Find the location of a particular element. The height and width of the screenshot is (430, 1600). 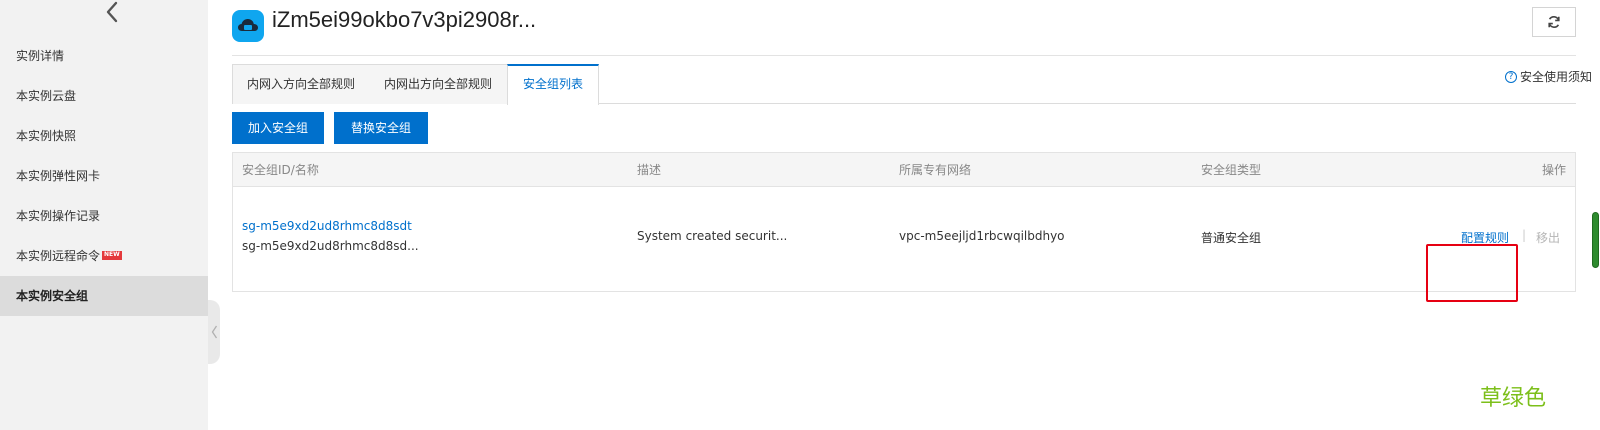

ecs-instance-icon is located at coordinates (248, 26).